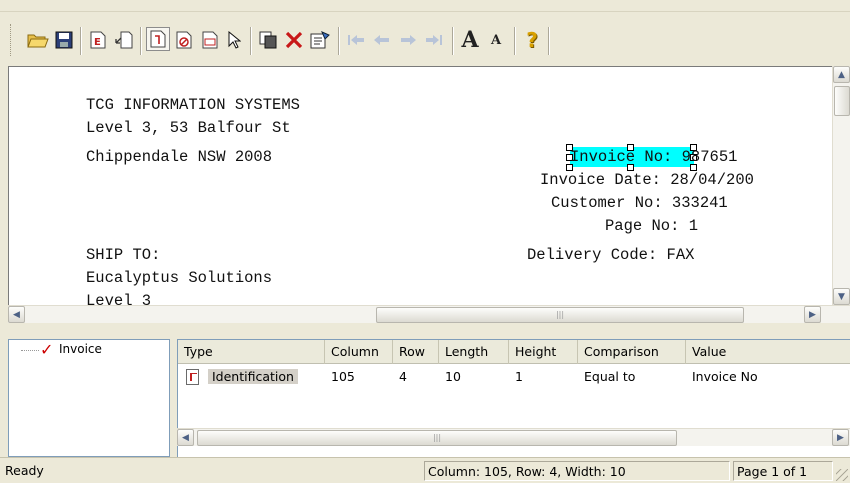 Image resolution: width=850 pixels, height=483 pixels. I want to click on doc-line-invoice-no: Invoice No: 987651, so click(654, 157).